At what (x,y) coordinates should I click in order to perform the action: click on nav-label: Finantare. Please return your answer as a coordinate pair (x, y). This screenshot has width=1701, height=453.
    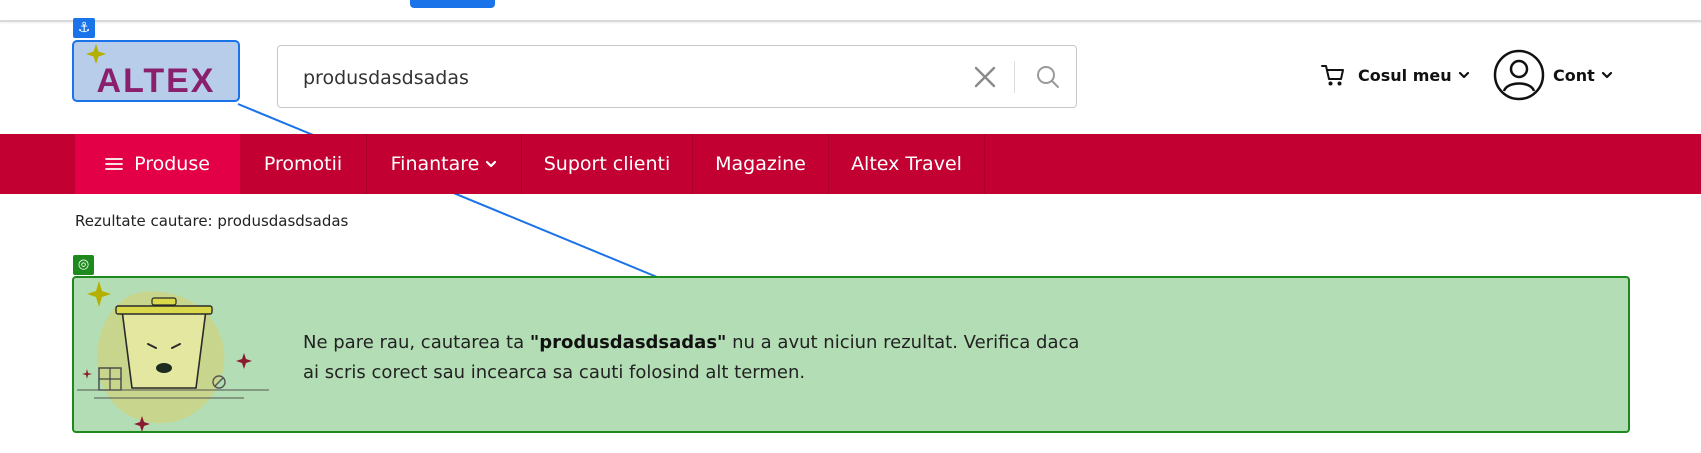
    Looking at the image, I should click on (435, 164).